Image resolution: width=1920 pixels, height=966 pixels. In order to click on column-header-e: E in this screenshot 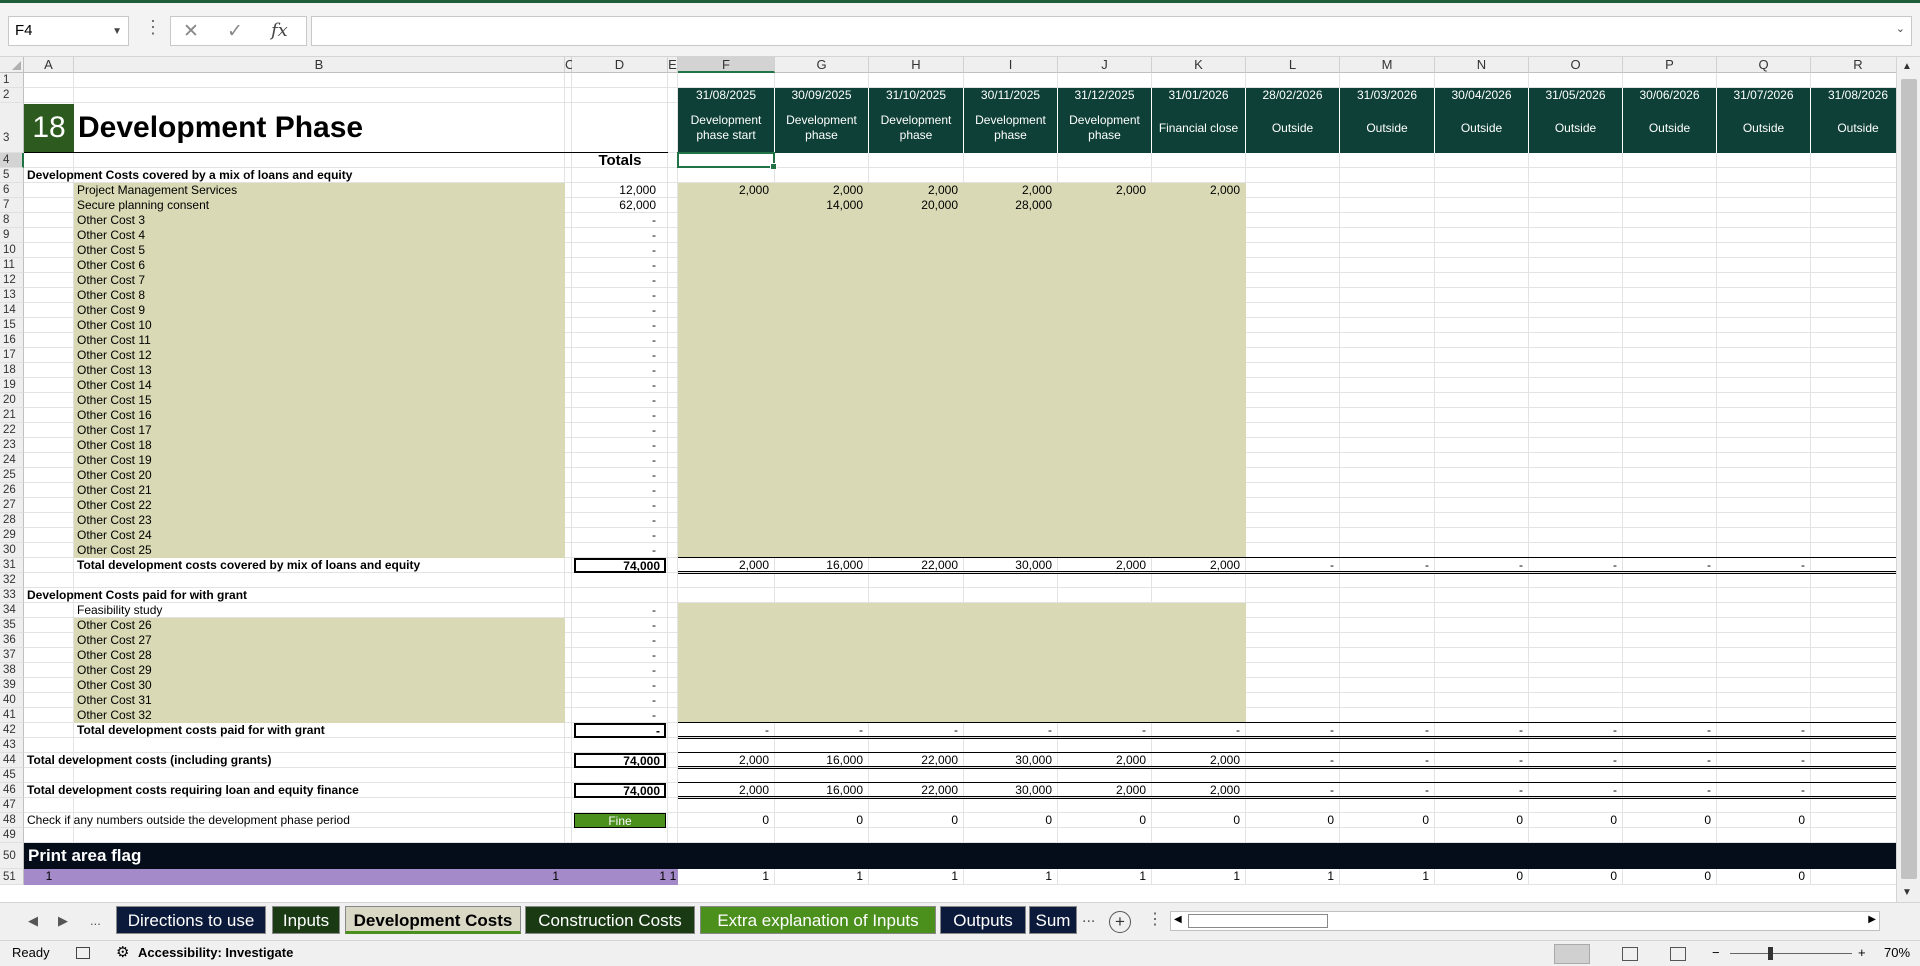, I will do `click(673, 65)`.